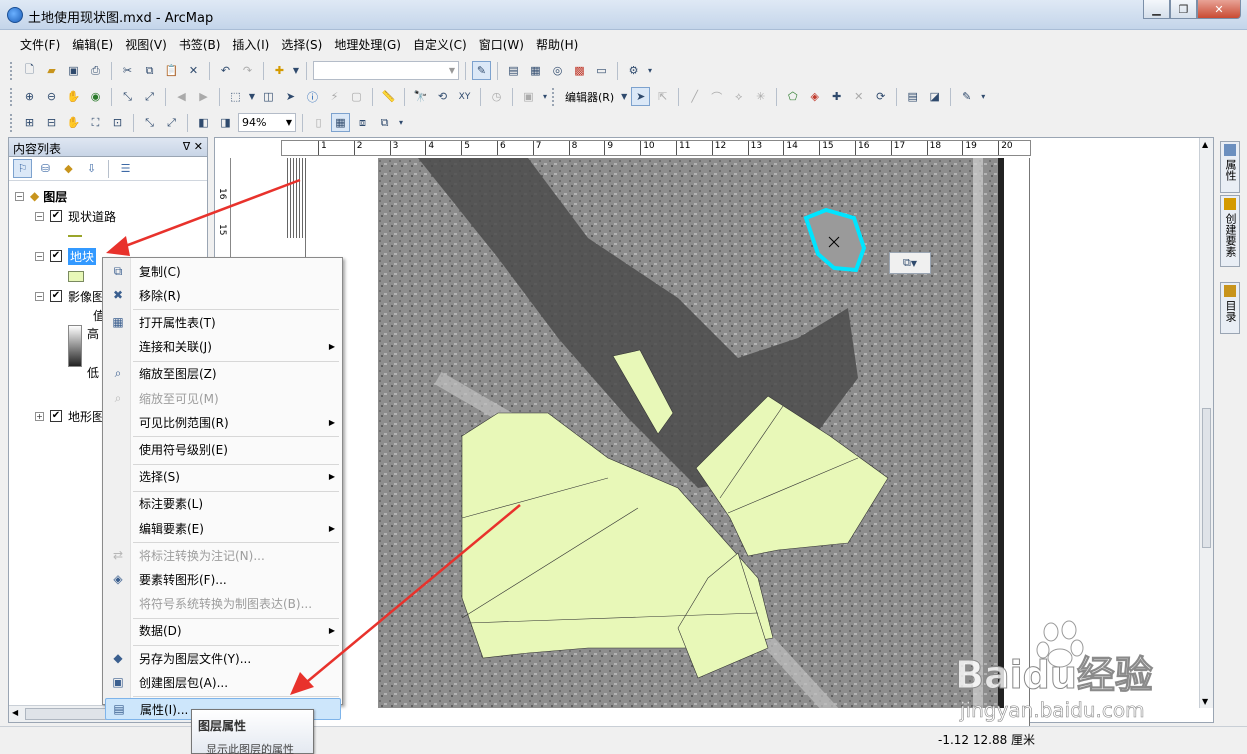 The image size is (1247, 754). Describe the element at coordinates (528, 96) in the screenshot. I see `viewer-icon: ▣` at that location.